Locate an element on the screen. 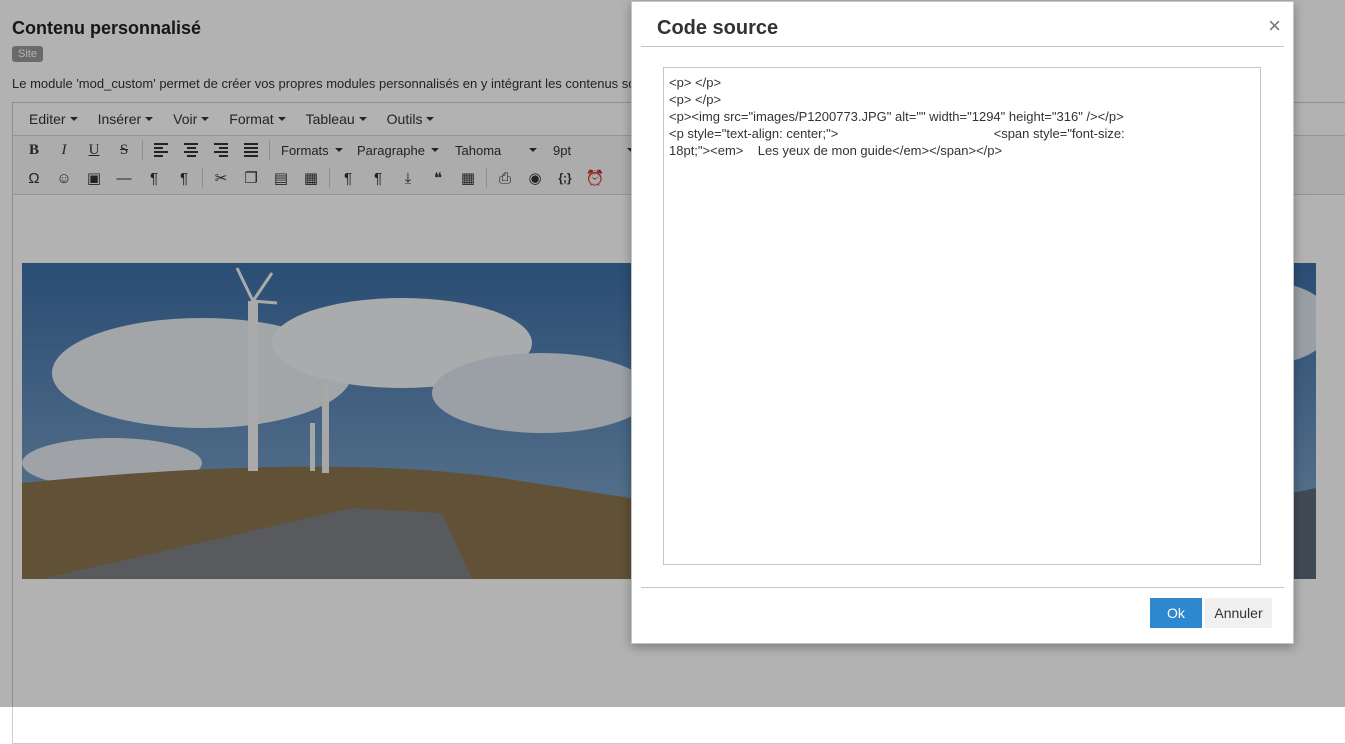  dialog-header-divider is located at coordinates (962, 46).